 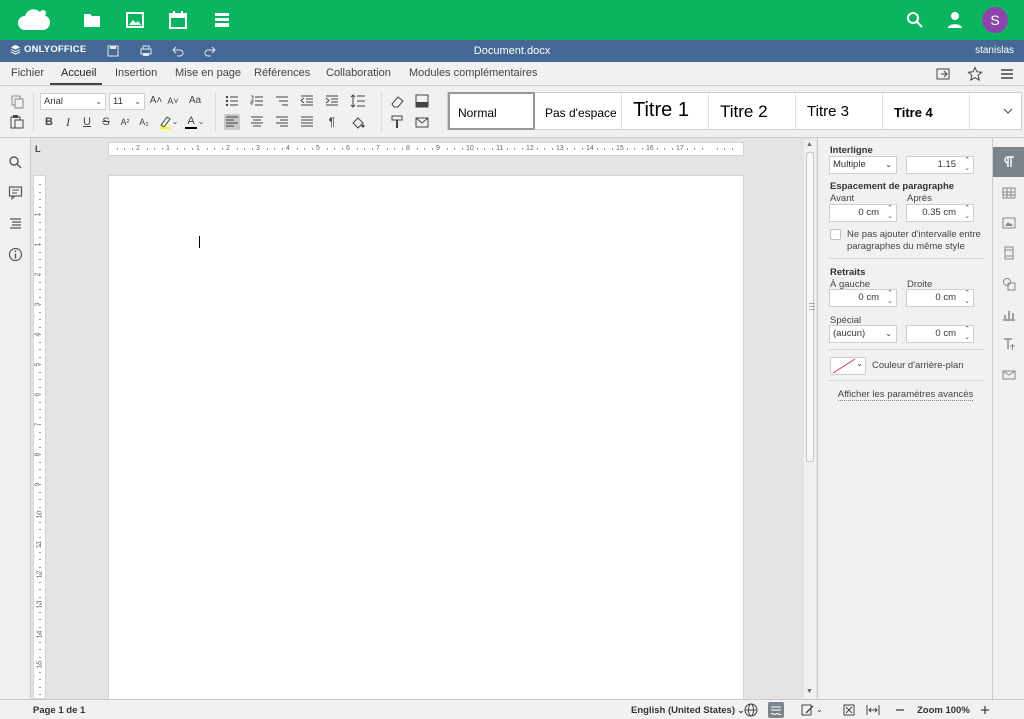 What do you see at coordinates (873, 710) in the screenshot?
I see `fit-width-icon` at bounding box center [873, 710].